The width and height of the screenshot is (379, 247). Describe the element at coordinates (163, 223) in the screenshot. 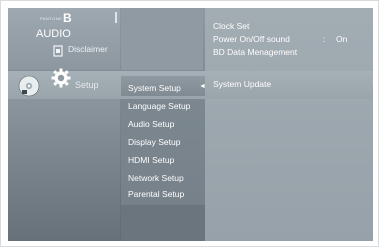

I see `lower-mid-panel` at that location.